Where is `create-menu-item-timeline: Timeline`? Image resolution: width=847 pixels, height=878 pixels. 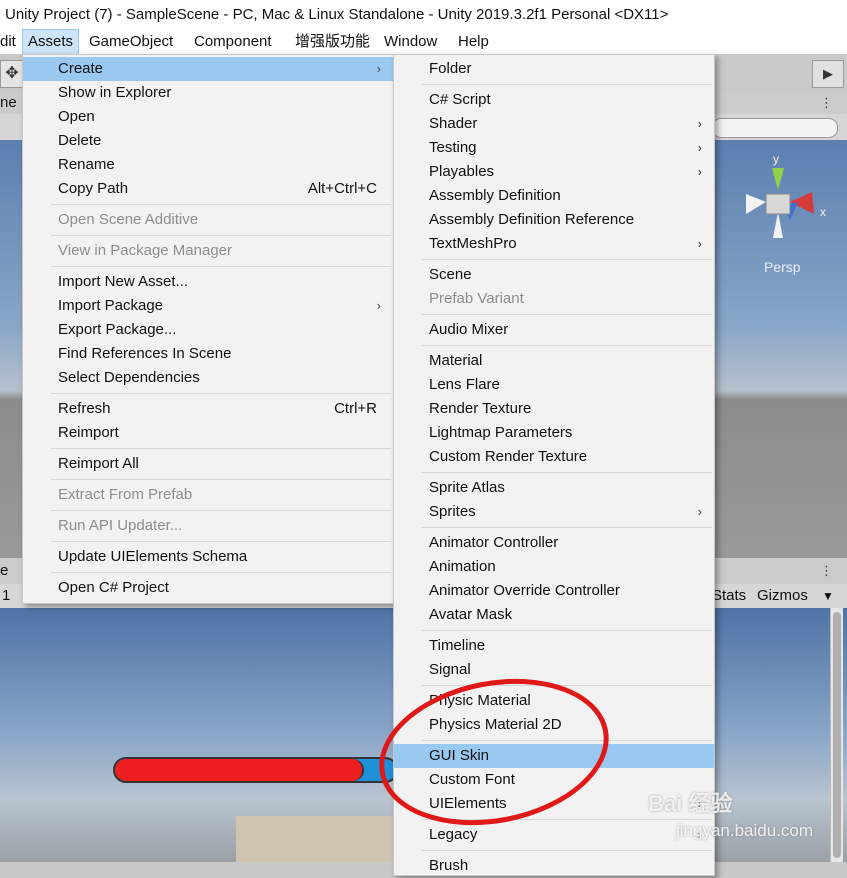 create-menu-item-timeline: Timeline is located at coordinates (554, 646).